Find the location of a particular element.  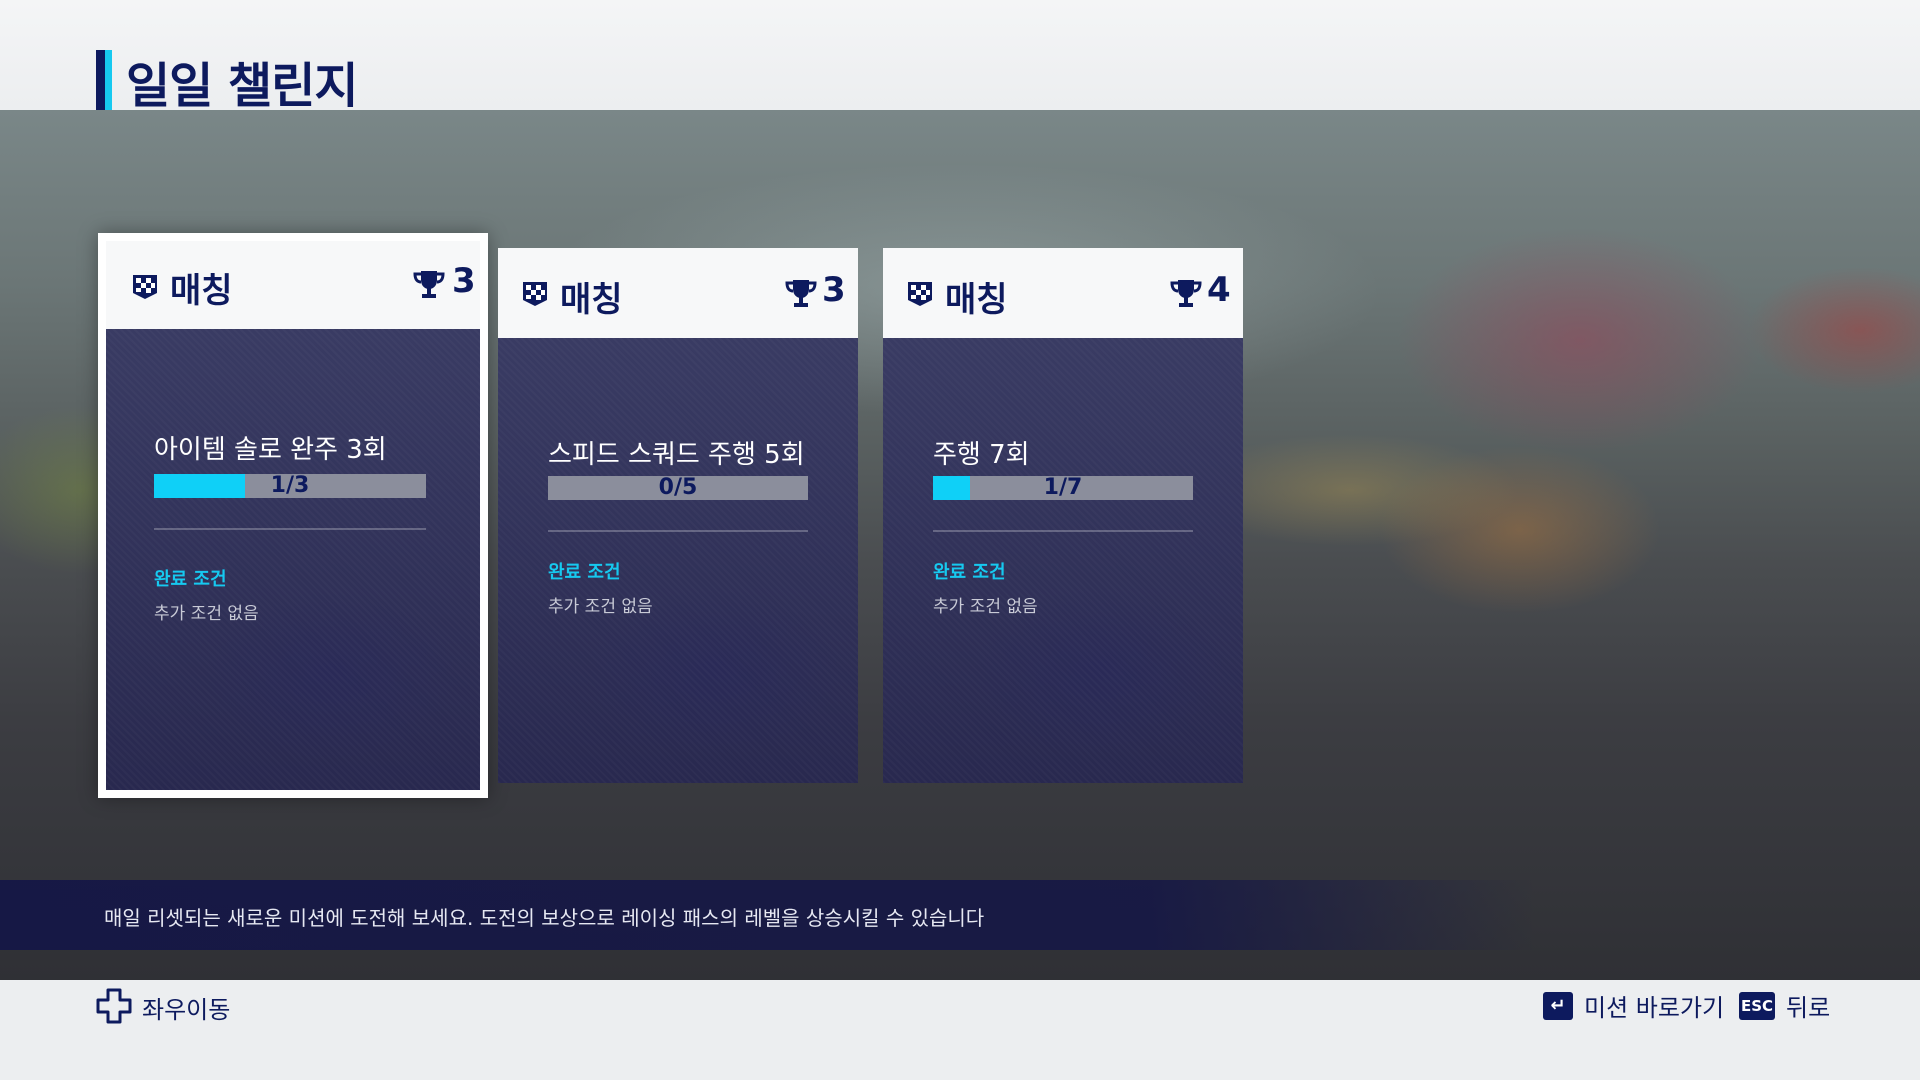

challenge-card-2: 매칭 3 스피드 스쿼드 주행 5회 0/5 완료 조건 추가 조건 없음 is located at coordinates (678, 515).